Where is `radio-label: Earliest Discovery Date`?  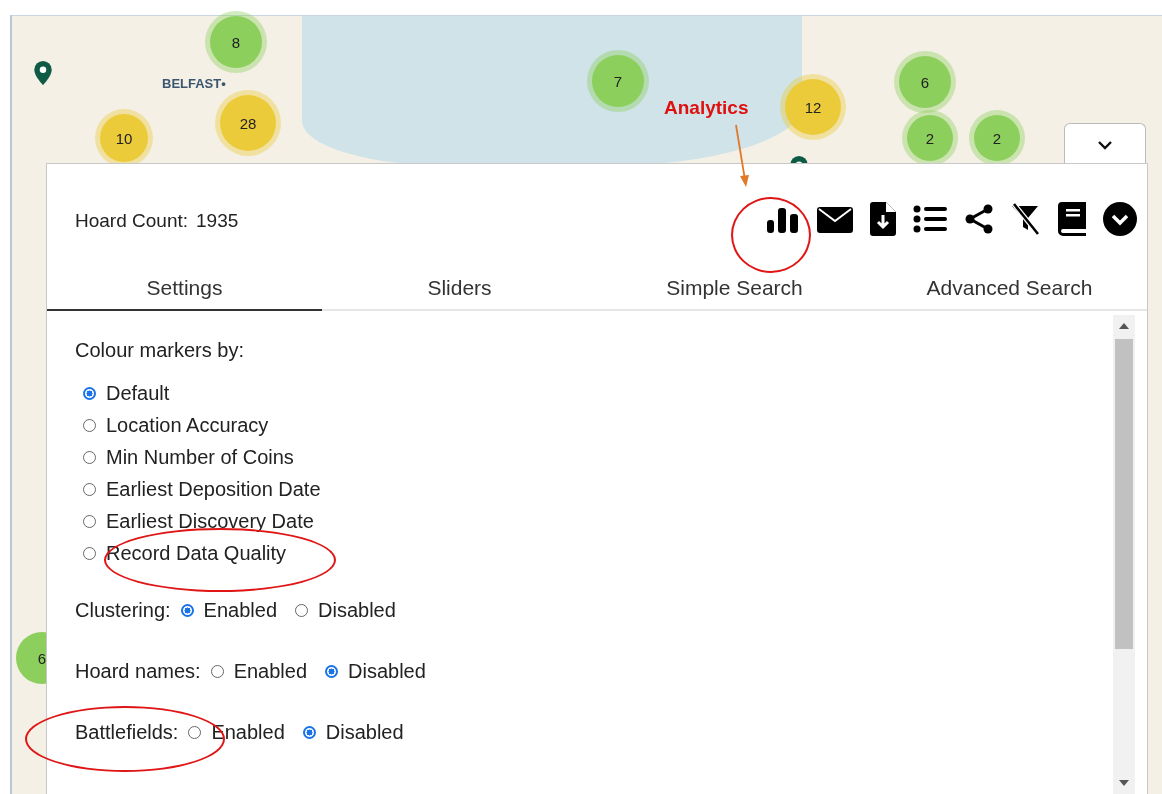 radio-label: Earliest Discovery Date is located at coordinates (210, 521).